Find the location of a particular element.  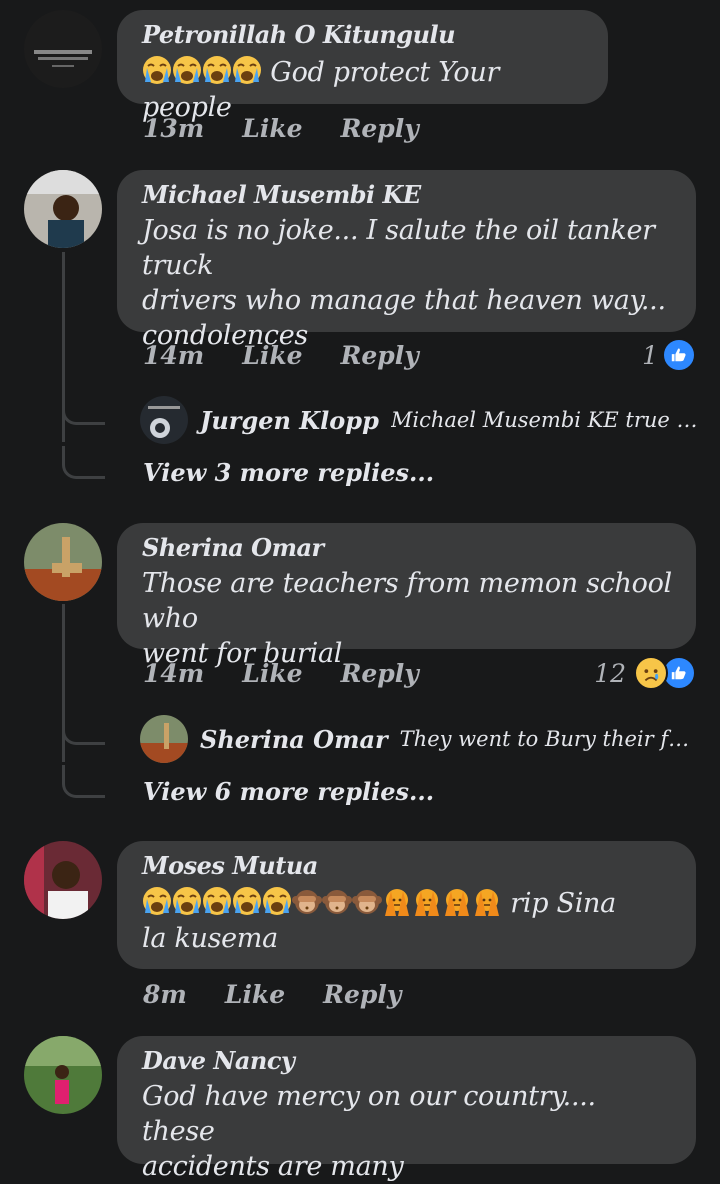

emoji-sequence-icon is located at coordinates (322, 903).